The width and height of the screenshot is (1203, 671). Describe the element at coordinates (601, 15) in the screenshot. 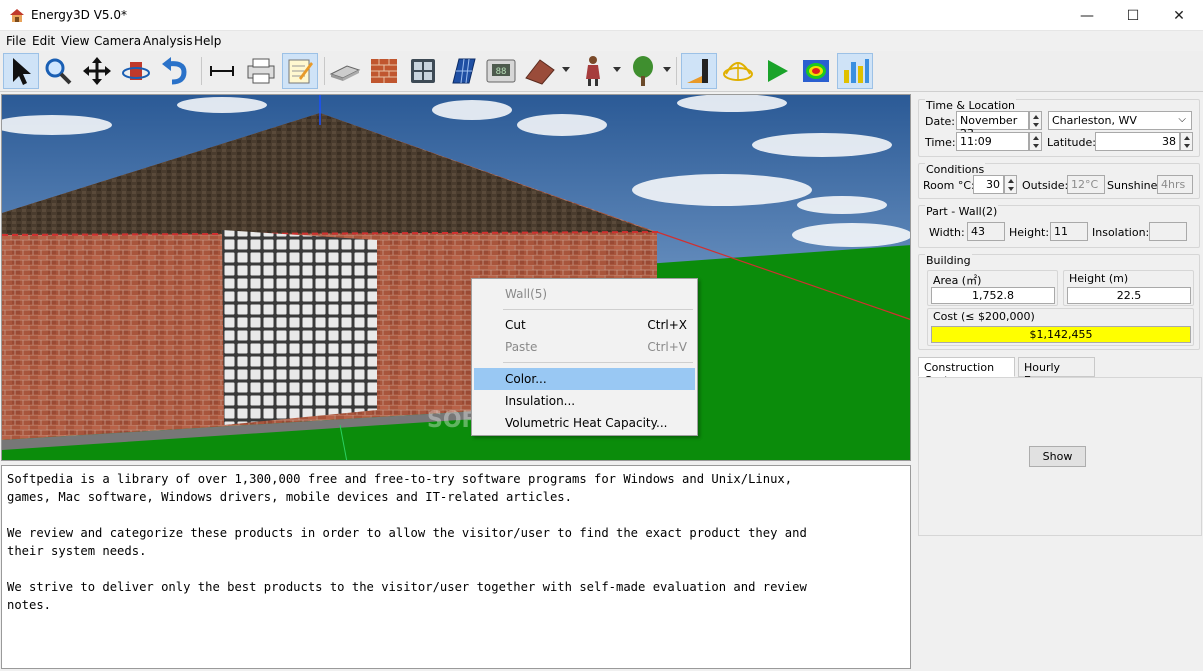

I see `title-bar: Energy3D V5.0* — ☐ ✕` at that location.